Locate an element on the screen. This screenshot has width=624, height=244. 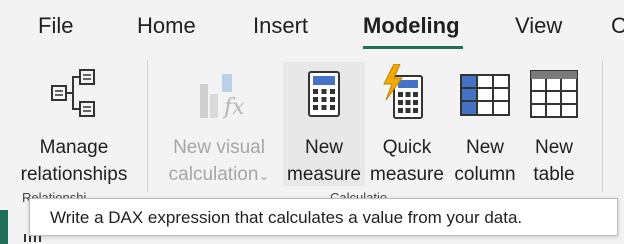
tab-home: Home is located at coordinates (166, 26).